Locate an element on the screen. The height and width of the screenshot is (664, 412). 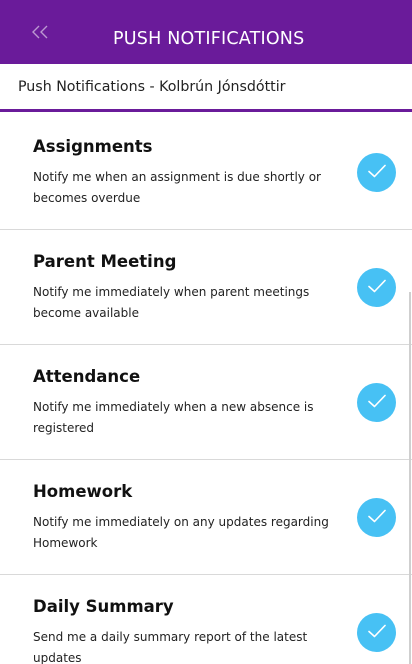
checkbox-parent-meeting is located at coordinates (376, 287).